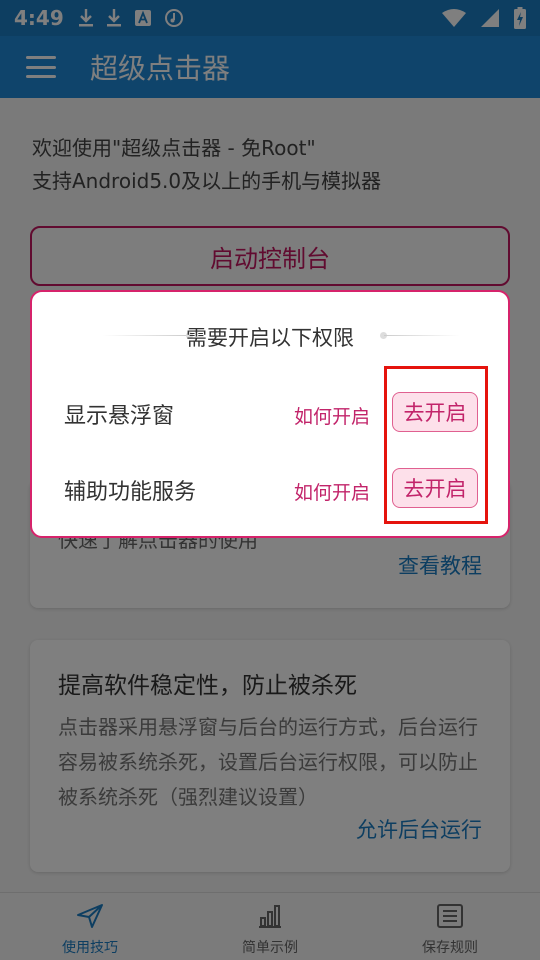  I want to click on dialog-title: 需要开启以下权限, so click(270, 338).